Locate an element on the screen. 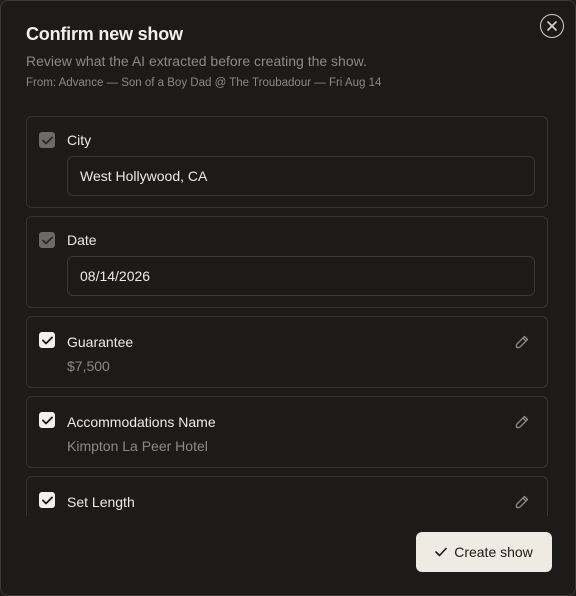 The image size is (576, 596). guarantee-checkbox is located at coordinates (47, 340).